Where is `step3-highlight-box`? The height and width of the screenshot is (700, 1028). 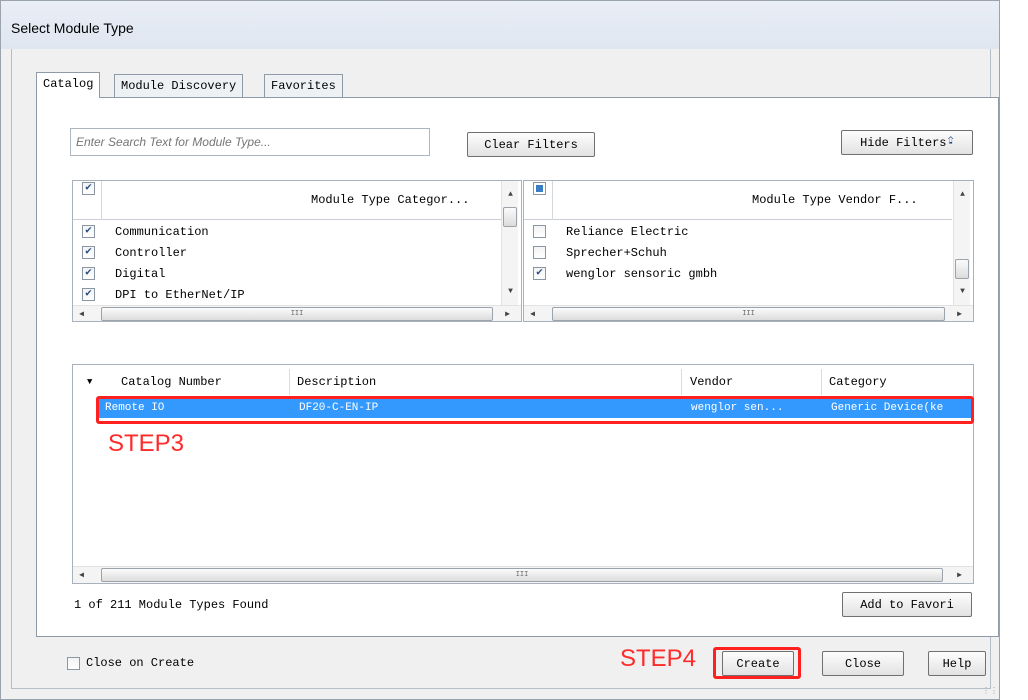 step3-highlight-box is located at coordinates (535, 410).